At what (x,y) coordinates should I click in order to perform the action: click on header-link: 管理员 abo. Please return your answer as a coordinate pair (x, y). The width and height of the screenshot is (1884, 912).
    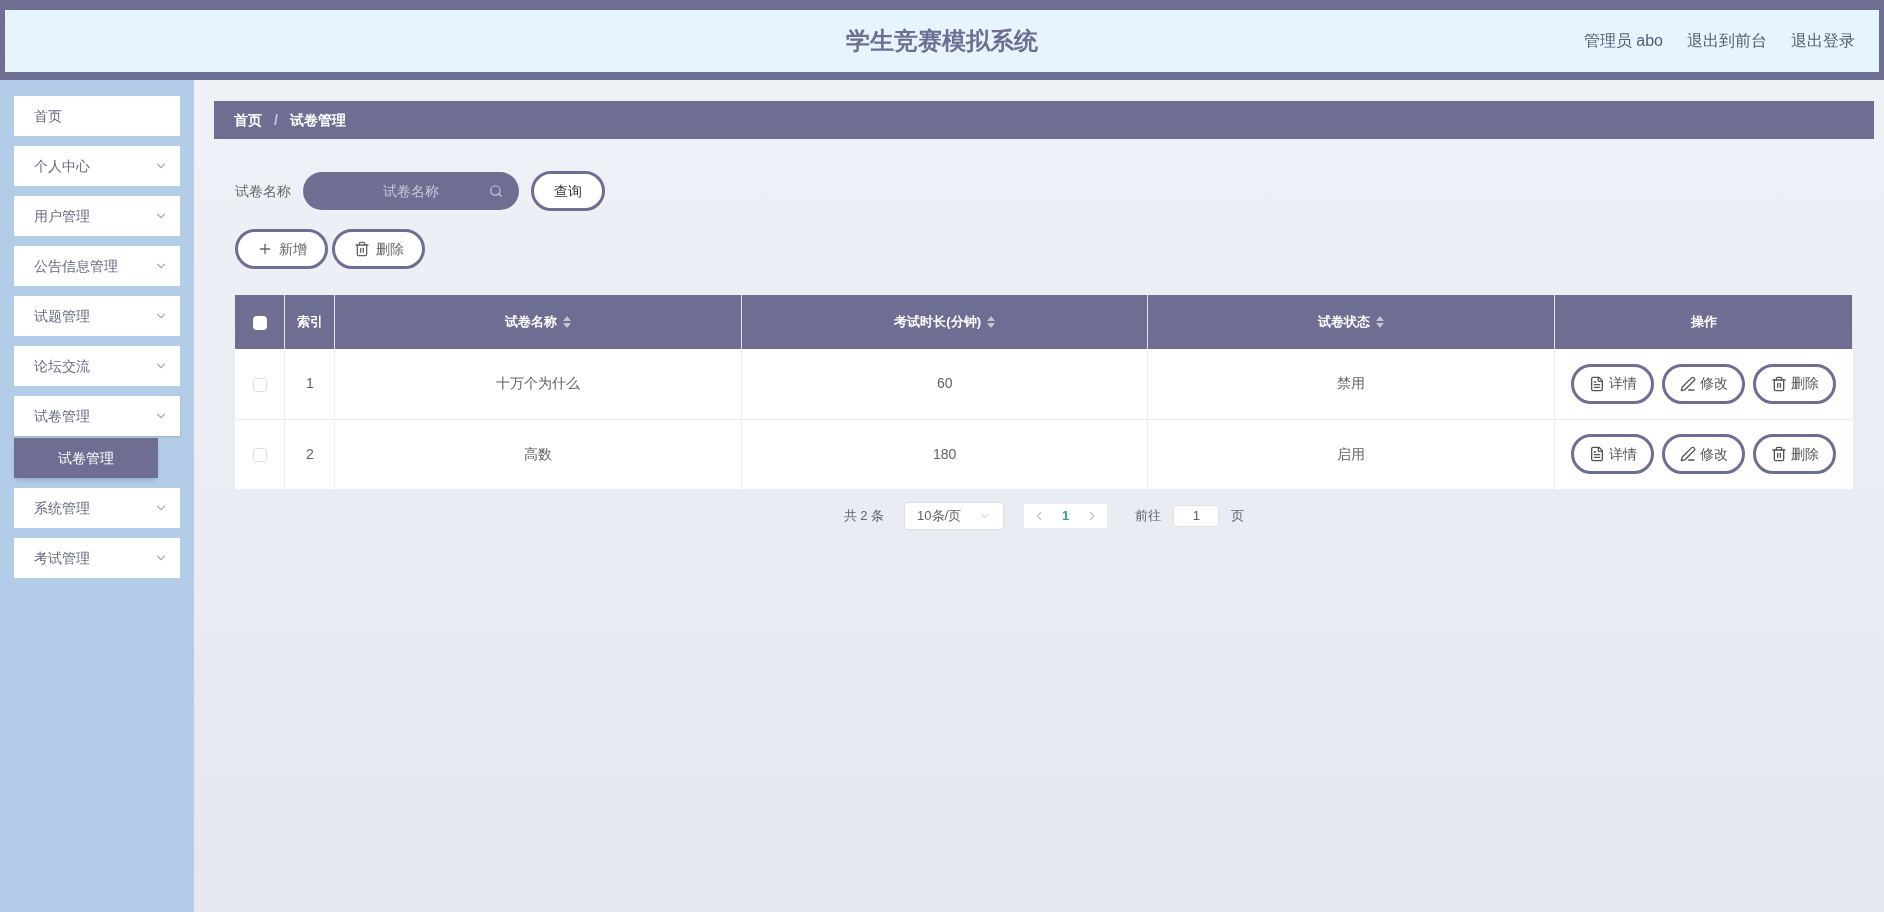
    Looking at the image, I should click on (1623, 41).